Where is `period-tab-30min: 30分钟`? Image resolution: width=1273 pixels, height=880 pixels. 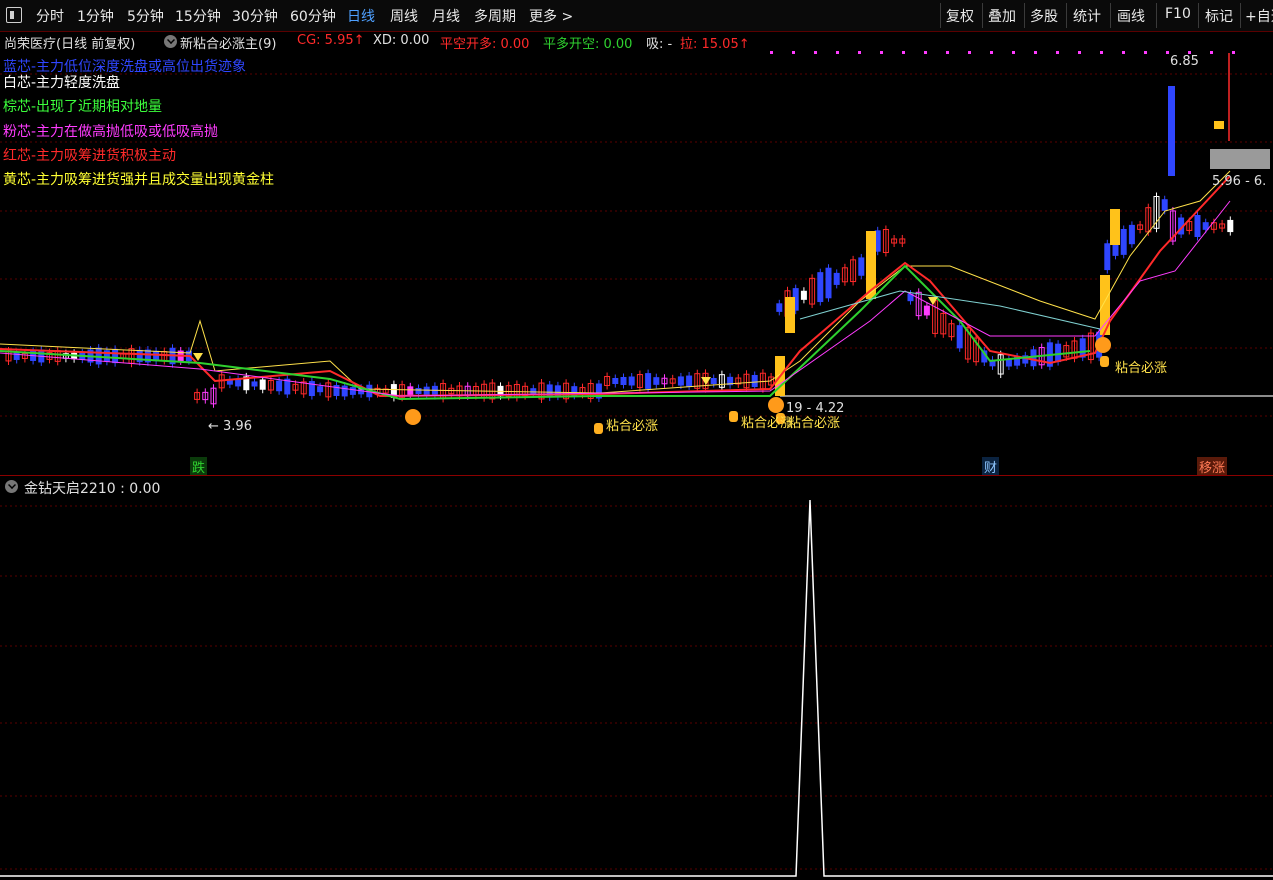
period-tab-30min: 30分钟 is located at coordinates (255, 16).